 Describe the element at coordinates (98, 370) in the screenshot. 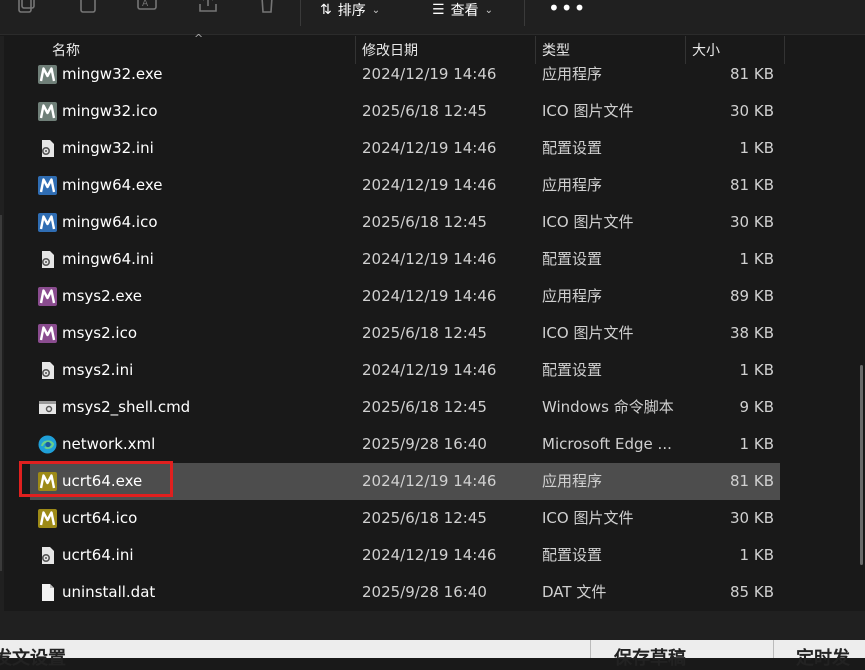

I see `file-name: msys2.ini` at that location.